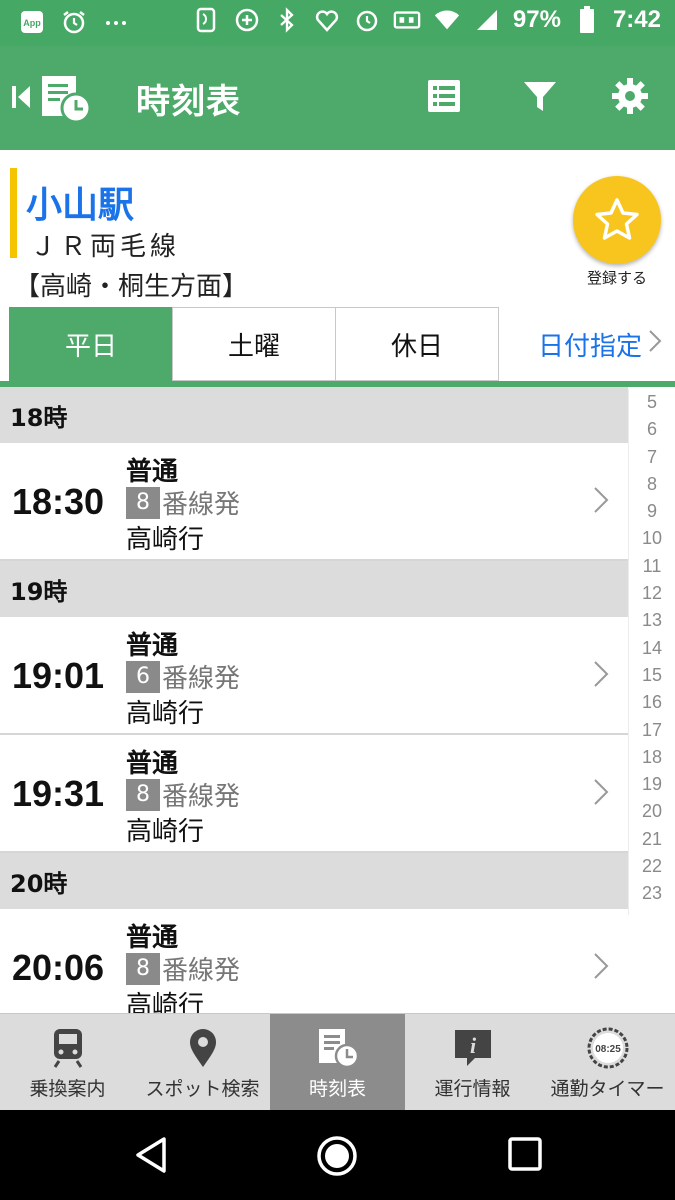  I want to click on recents-icon, so click(526, 1155).